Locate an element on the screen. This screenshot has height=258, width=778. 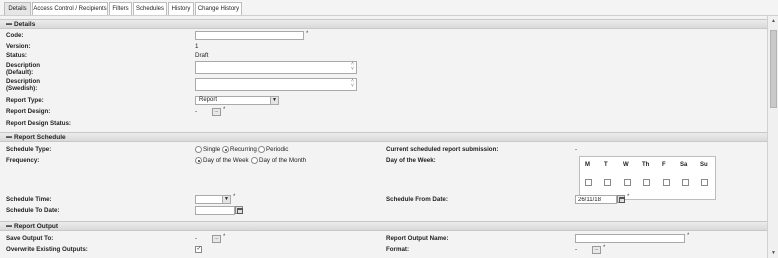
day-checkbox-th is located at coordinates (646, 182).